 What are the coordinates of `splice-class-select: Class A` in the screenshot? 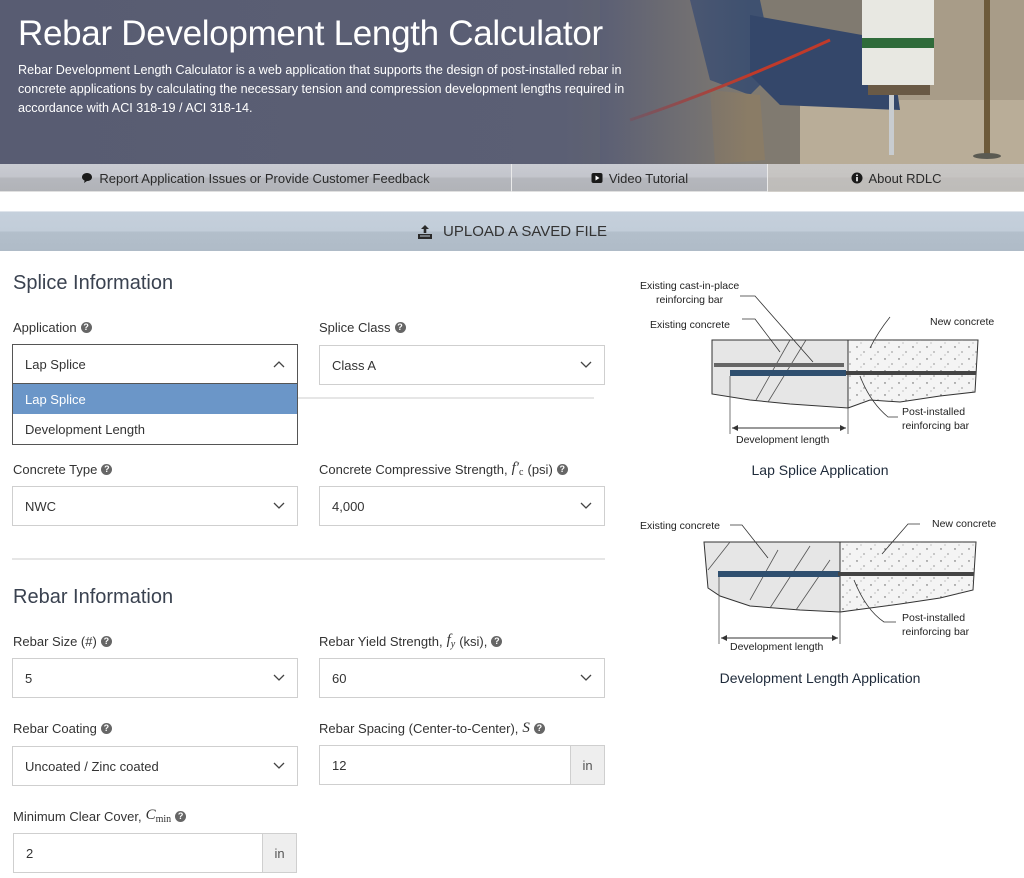 It's located at (462, 365).